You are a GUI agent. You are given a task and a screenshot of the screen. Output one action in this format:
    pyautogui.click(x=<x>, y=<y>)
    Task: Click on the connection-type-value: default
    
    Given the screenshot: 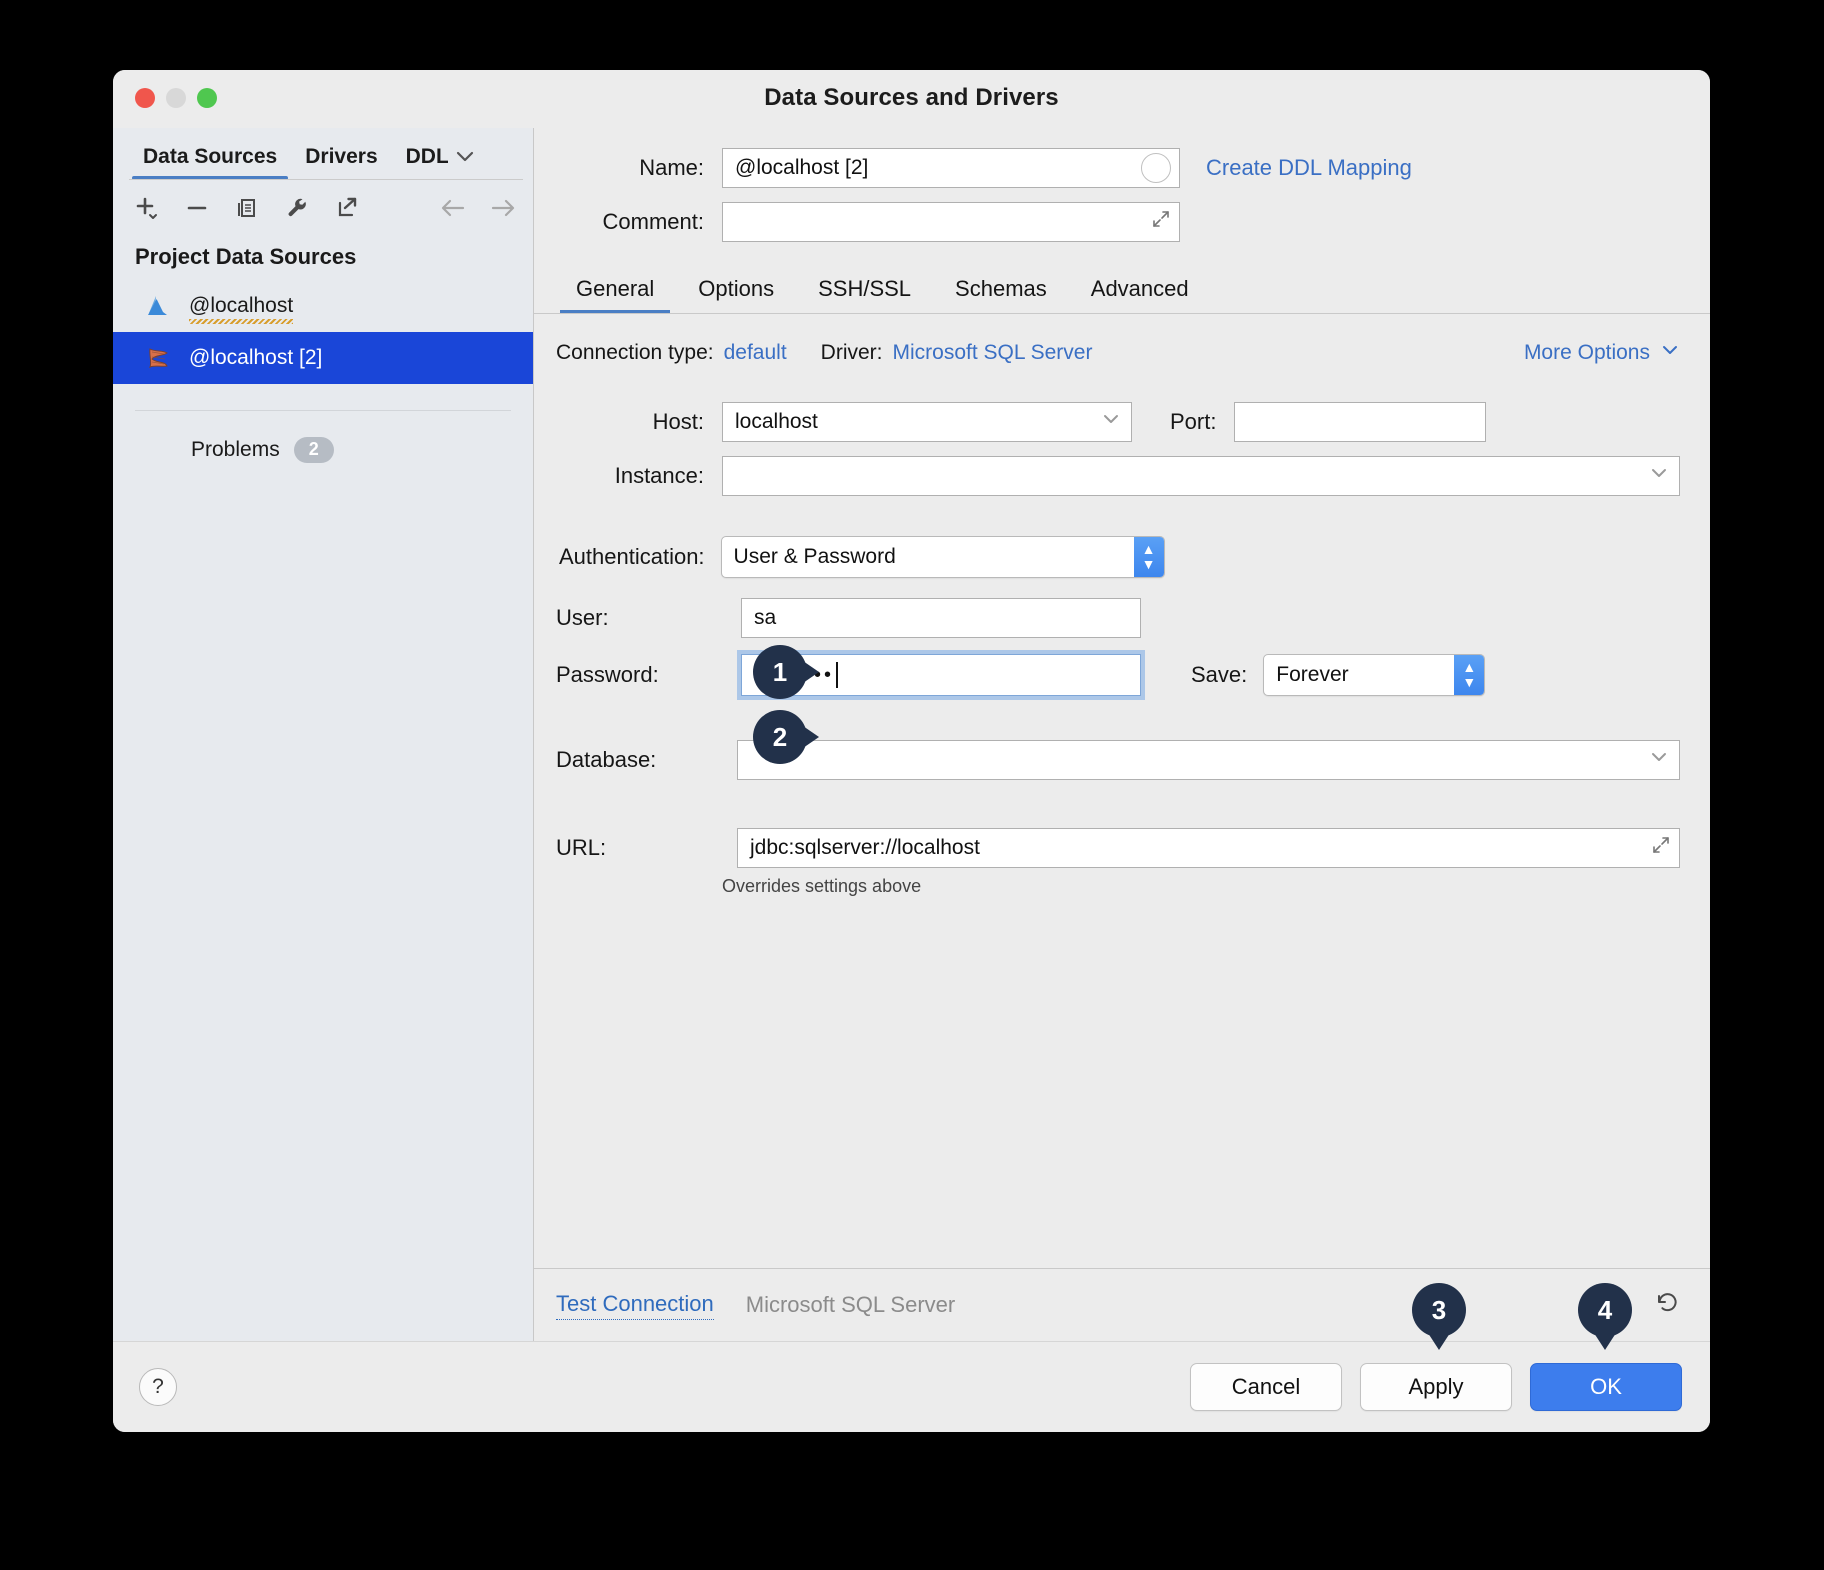 What is the action you would take?
    pyautogui.click(x=755, y=353)
    